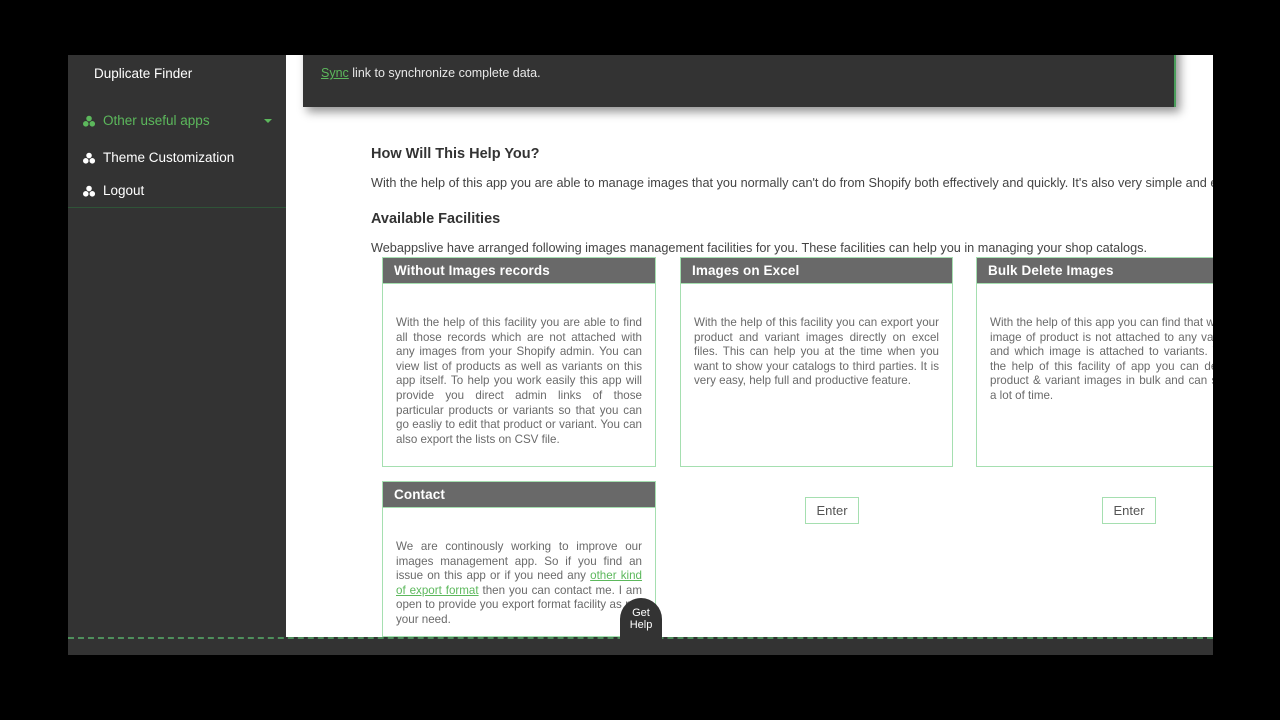 This screenshot has width=1280, height=720. Describe the element at coordinates (143, 73) in the screenshot. I see `sidebar-item-label: Duplicate Finder` at that location.